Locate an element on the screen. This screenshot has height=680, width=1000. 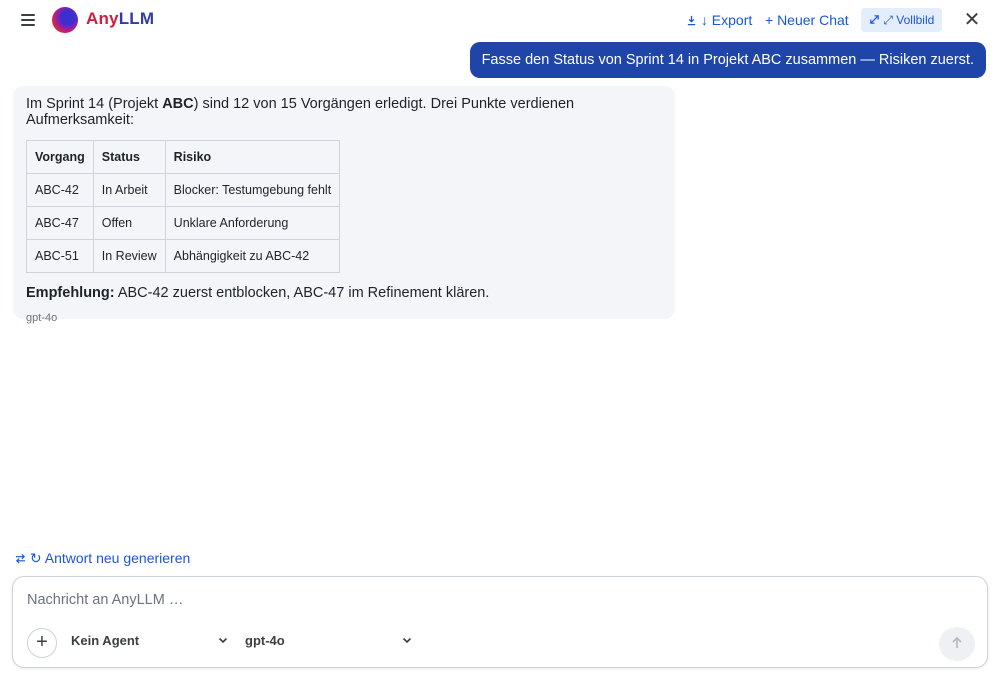
swap-arrows-icon is located at coordinates (20, 558).